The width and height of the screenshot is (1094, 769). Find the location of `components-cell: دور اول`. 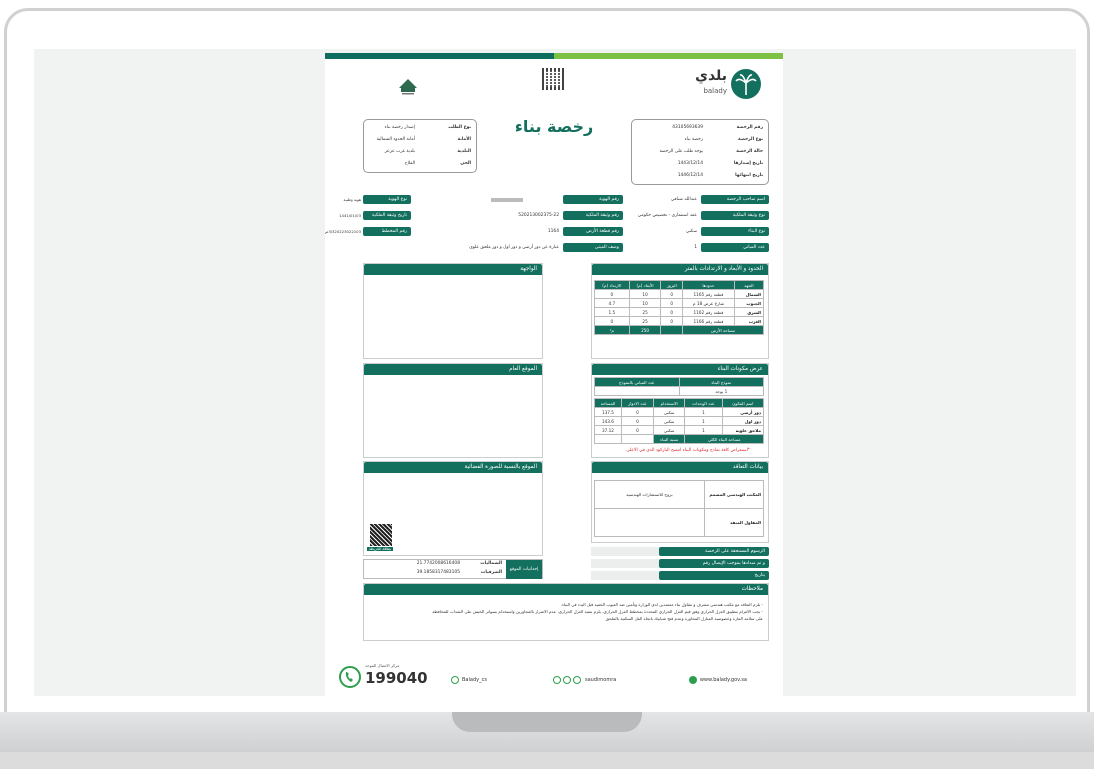

components-cell: دور اول is located at coordinates (743, 421).